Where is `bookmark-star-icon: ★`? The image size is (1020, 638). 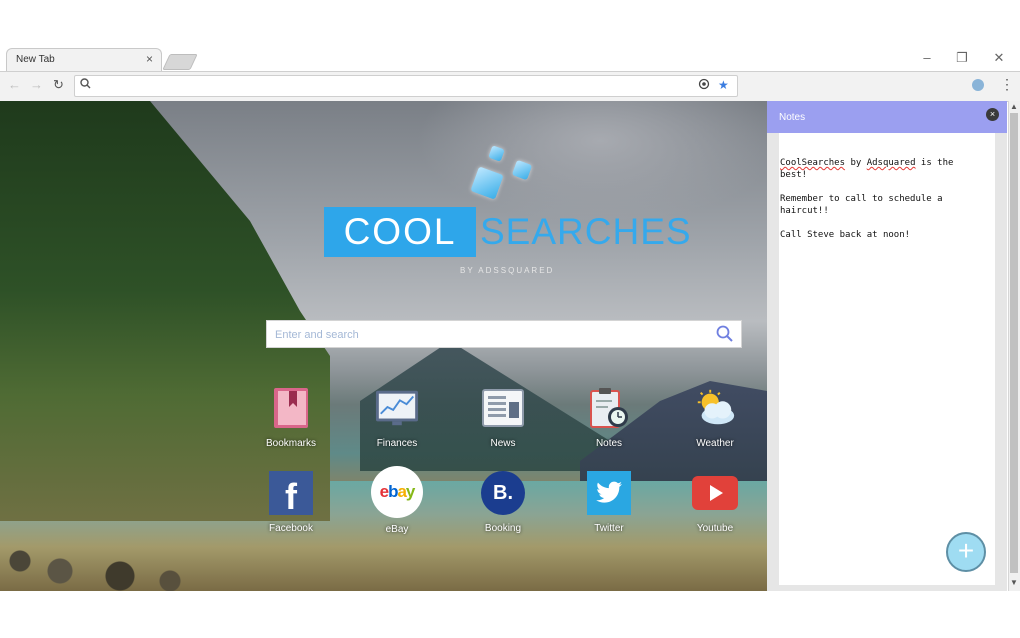 bookmark-star-icon: ★ is located at coordinates (723, 85).